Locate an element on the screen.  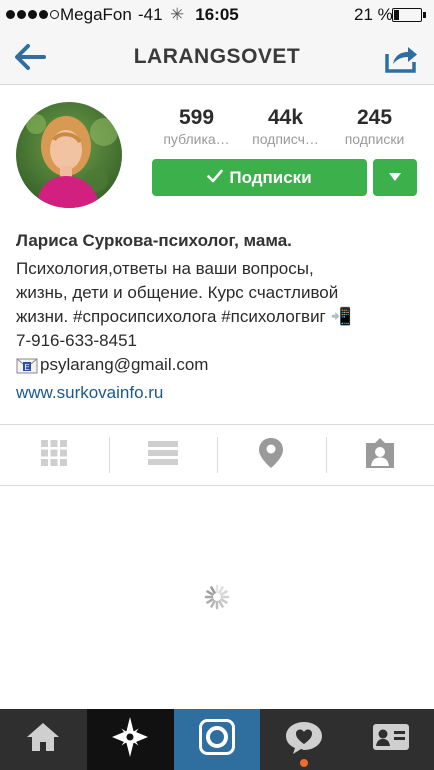
status-bar: MegaFon -41 ✳ 16:05 21 % is located at coordinates (217, 15).